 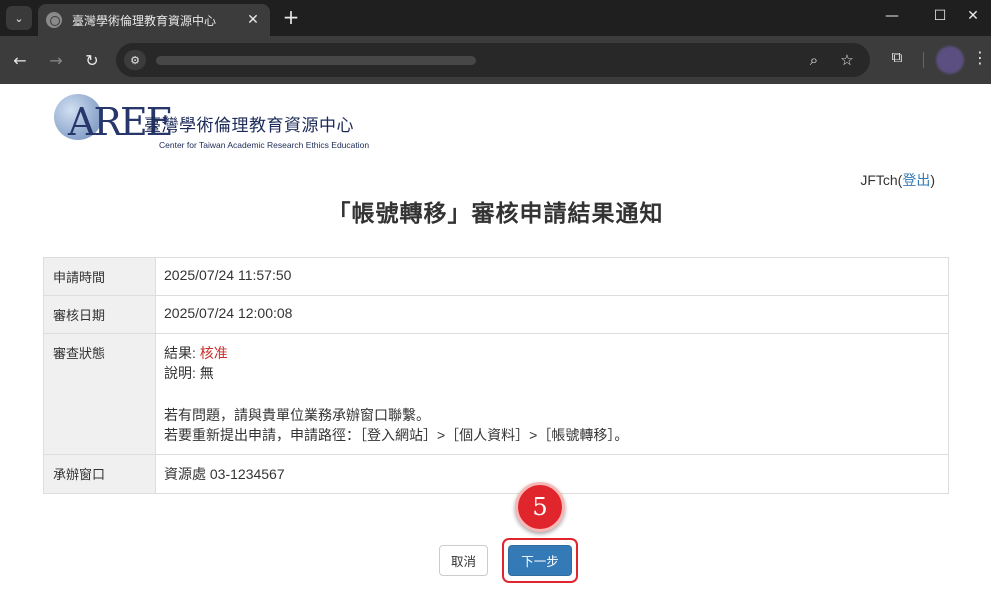 I want to click on zoom-icon: ⌕, so click(x=814, y=60).